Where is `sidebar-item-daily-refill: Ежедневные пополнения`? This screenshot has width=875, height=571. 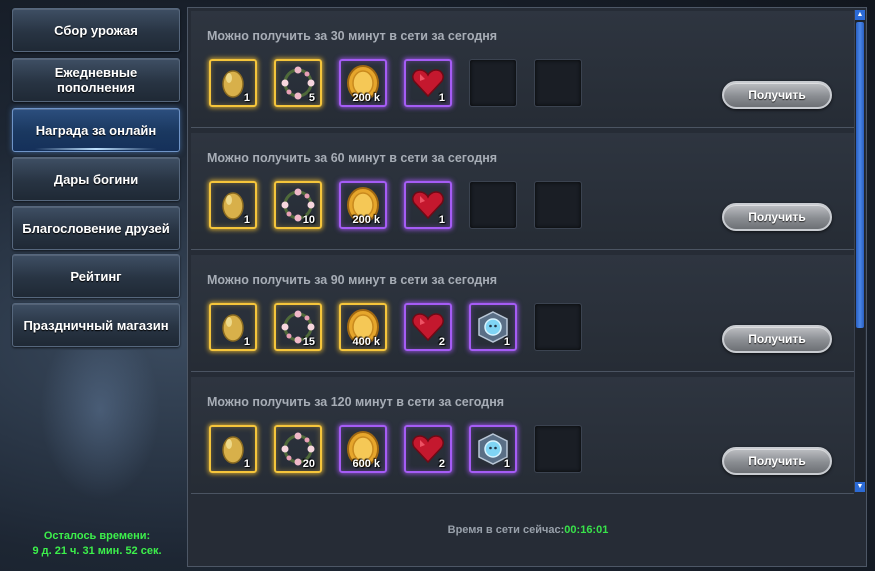 sidebar-item-daily-refill: Ежедневные пополнения is located at coordinates (96, 80).